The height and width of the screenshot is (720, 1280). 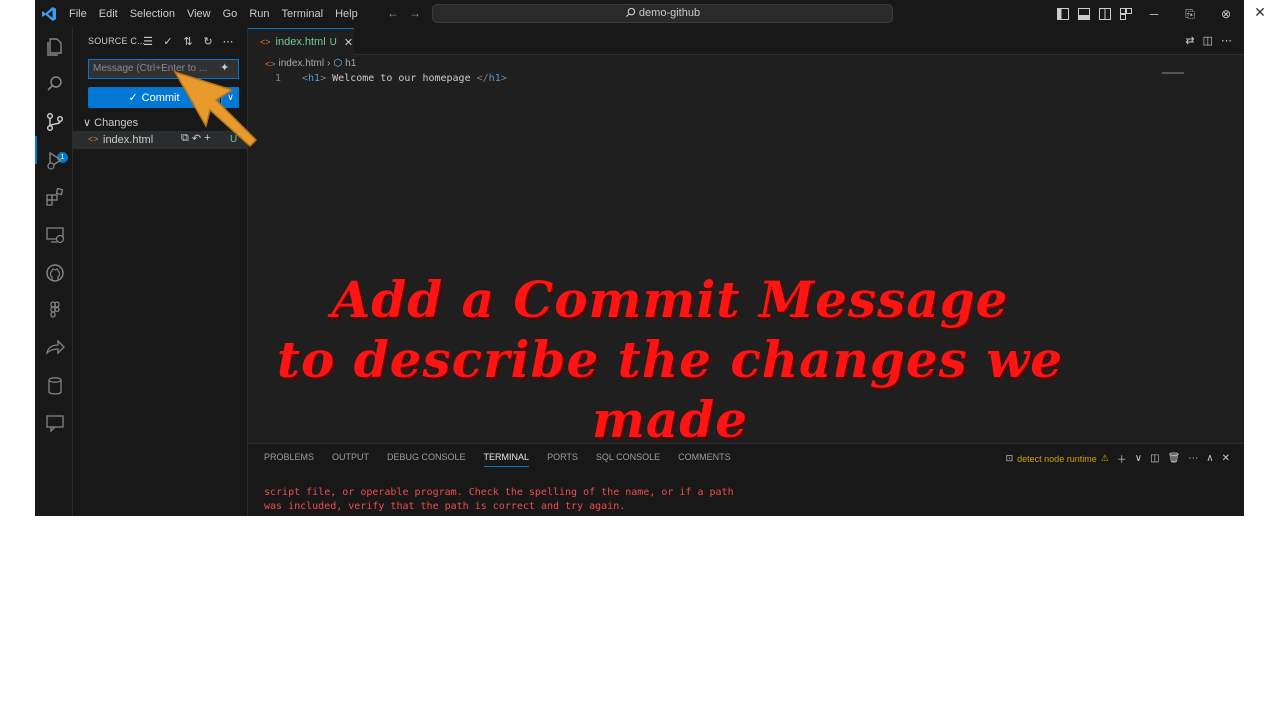 What do you see at coordinates (108, 14) in the screenshot?
I see `menu-edit: Edit` at bounding box center [108, 14].